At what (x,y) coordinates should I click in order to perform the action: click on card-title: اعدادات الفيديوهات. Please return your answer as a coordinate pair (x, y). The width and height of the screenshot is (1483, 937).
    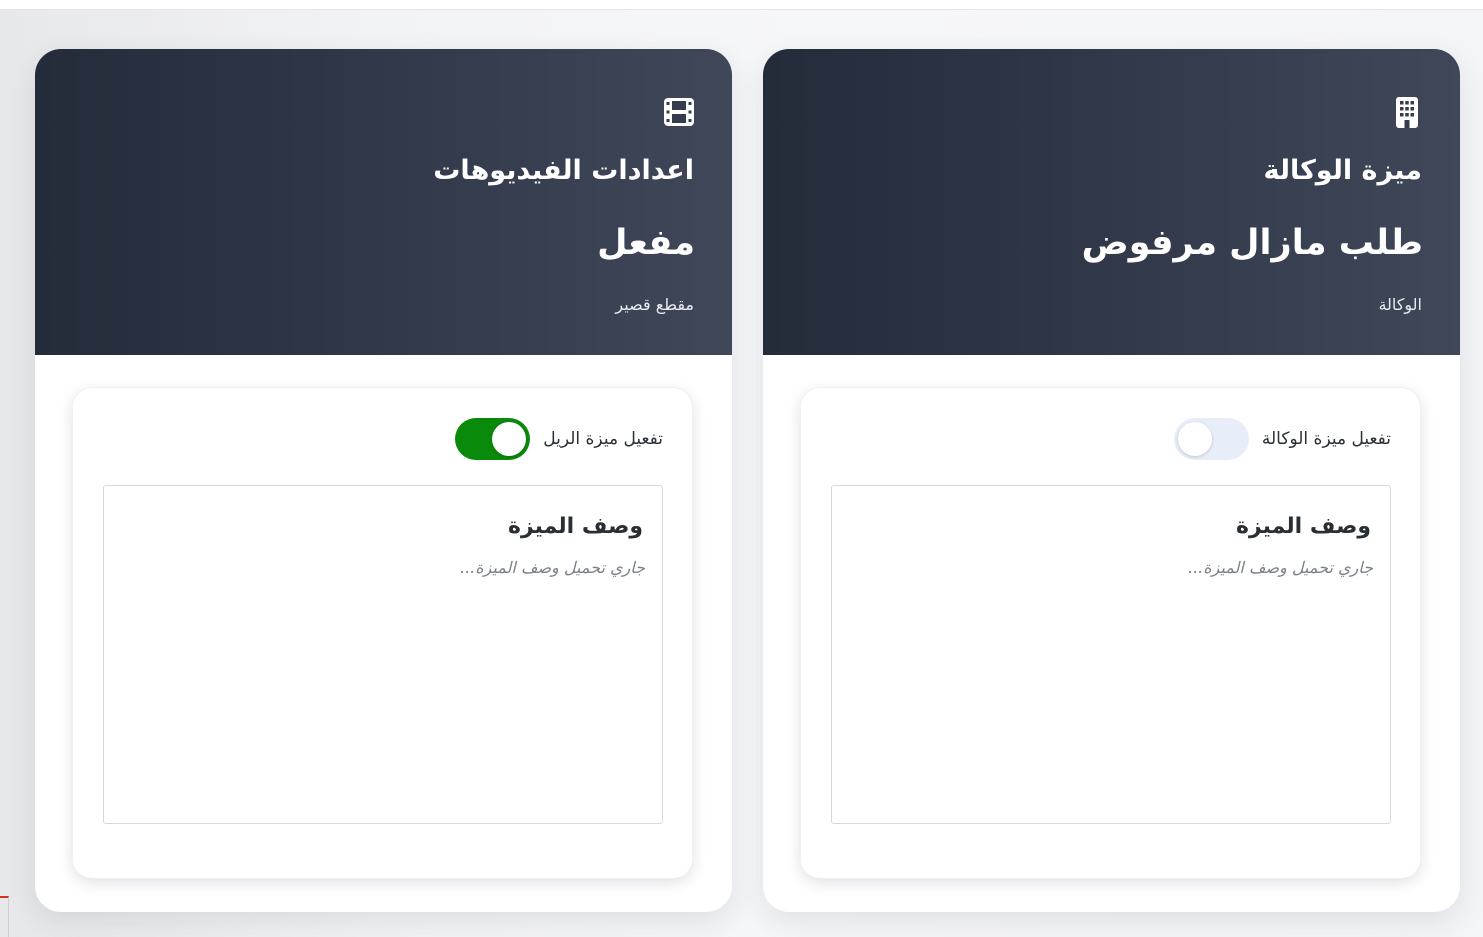
    Looking at the image, I should click on (563, 170).